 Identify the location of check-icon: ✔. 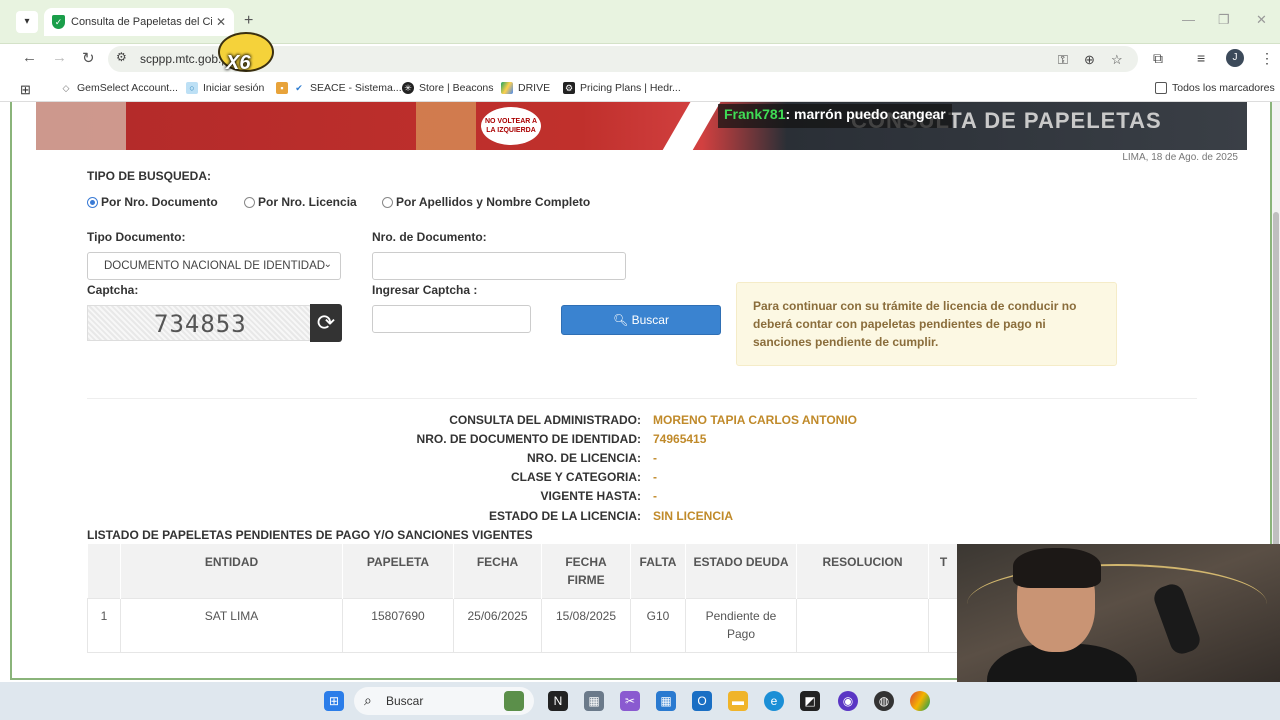
(299, 88).